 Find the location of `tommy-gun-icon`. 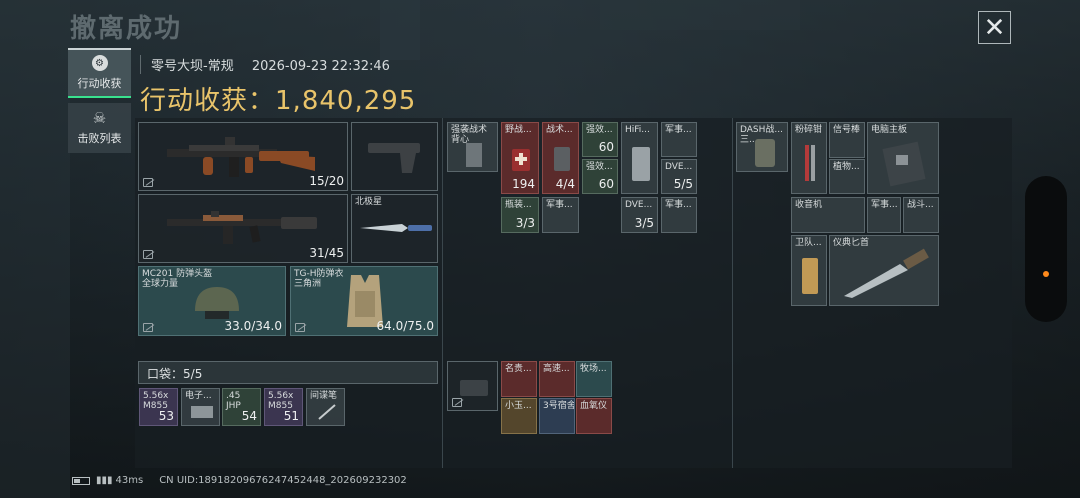

tommy-gun-icon is located at coordinates (241, 157).